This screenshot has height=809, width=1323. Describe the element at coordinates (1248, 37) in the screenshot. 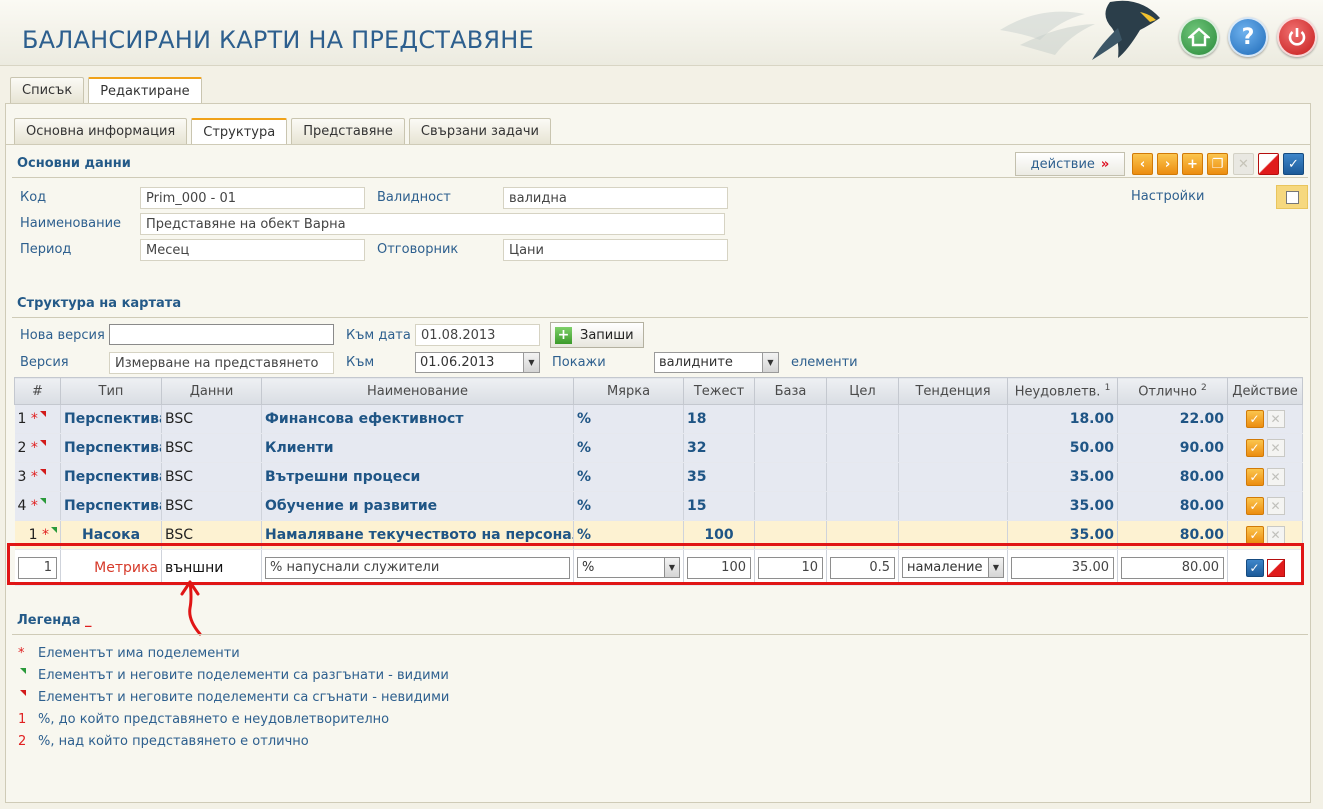

I see `help-button: ?` at that location.